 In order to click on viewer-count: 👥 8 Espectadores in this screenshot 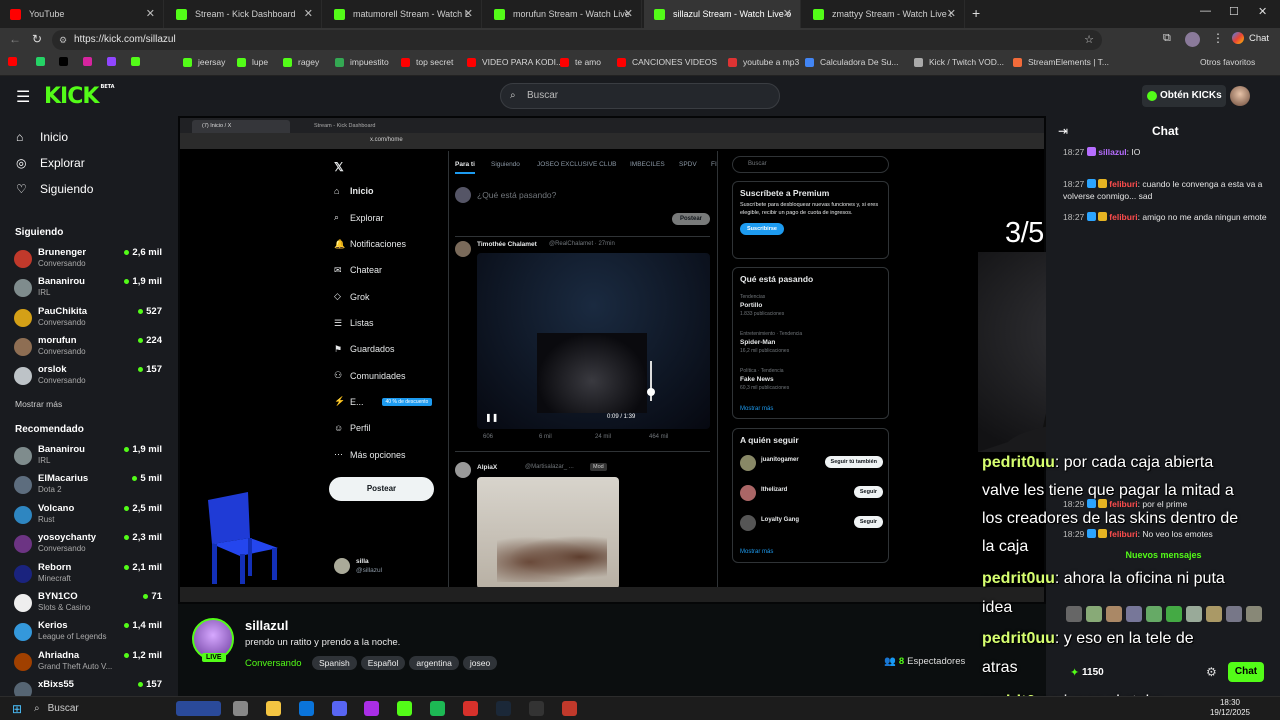, I will do `click(925, 661)`.